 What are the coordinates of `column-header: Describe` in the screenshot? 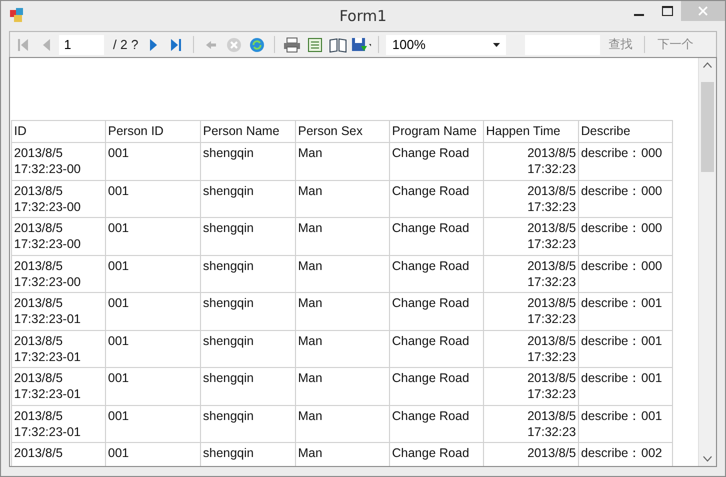 It's located at (626, 132).